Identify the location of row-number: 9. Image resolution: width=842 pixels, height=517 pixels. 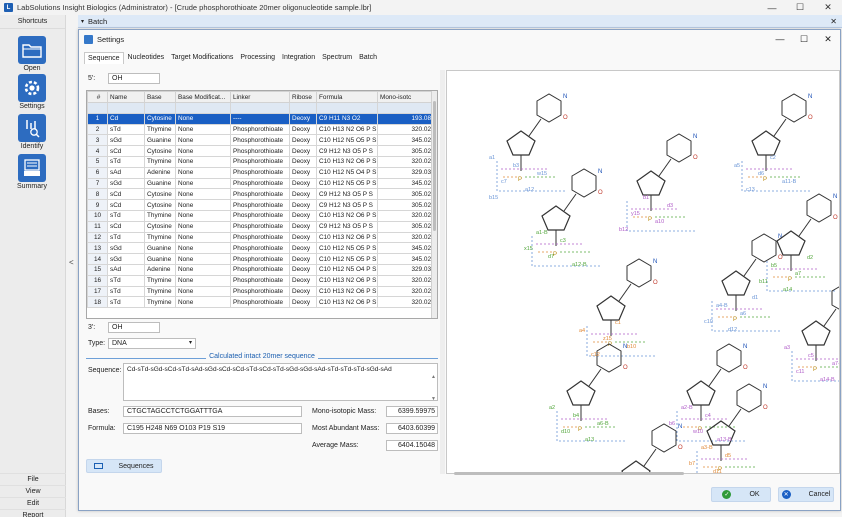
(97, 205).